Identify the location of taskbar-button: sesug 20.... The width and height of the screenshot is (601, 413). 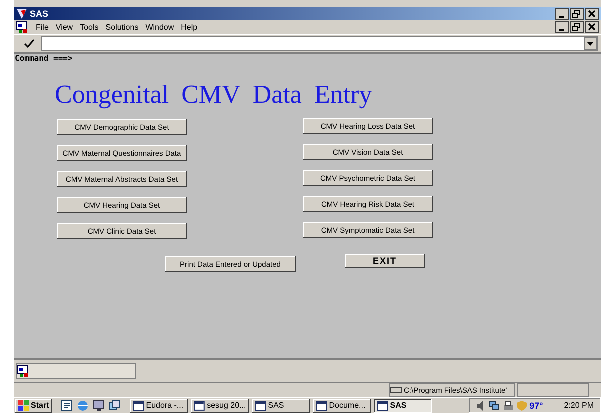
(220, 405).